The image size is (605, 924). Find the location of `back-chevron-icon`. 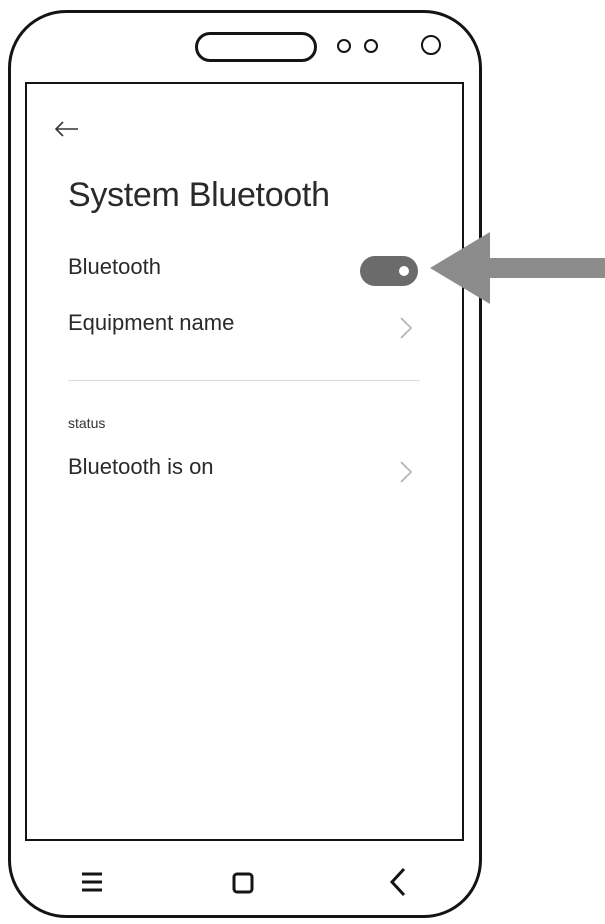

back-chevron-icon is located at coordinates (398, 882).